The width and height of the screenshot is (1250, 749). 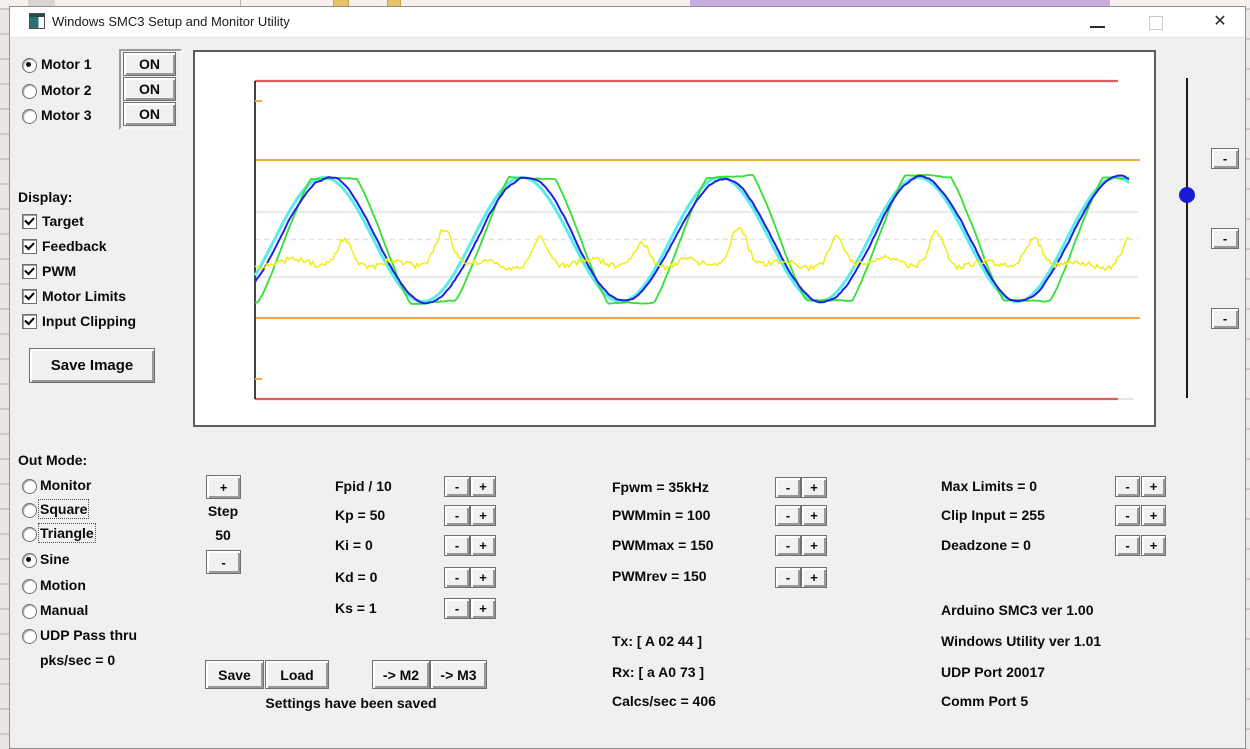 What do you see at coordinates (66, 115) in the screenshot?
I see `motor-3-label: Motor 3` at bounding box center [66, 115].